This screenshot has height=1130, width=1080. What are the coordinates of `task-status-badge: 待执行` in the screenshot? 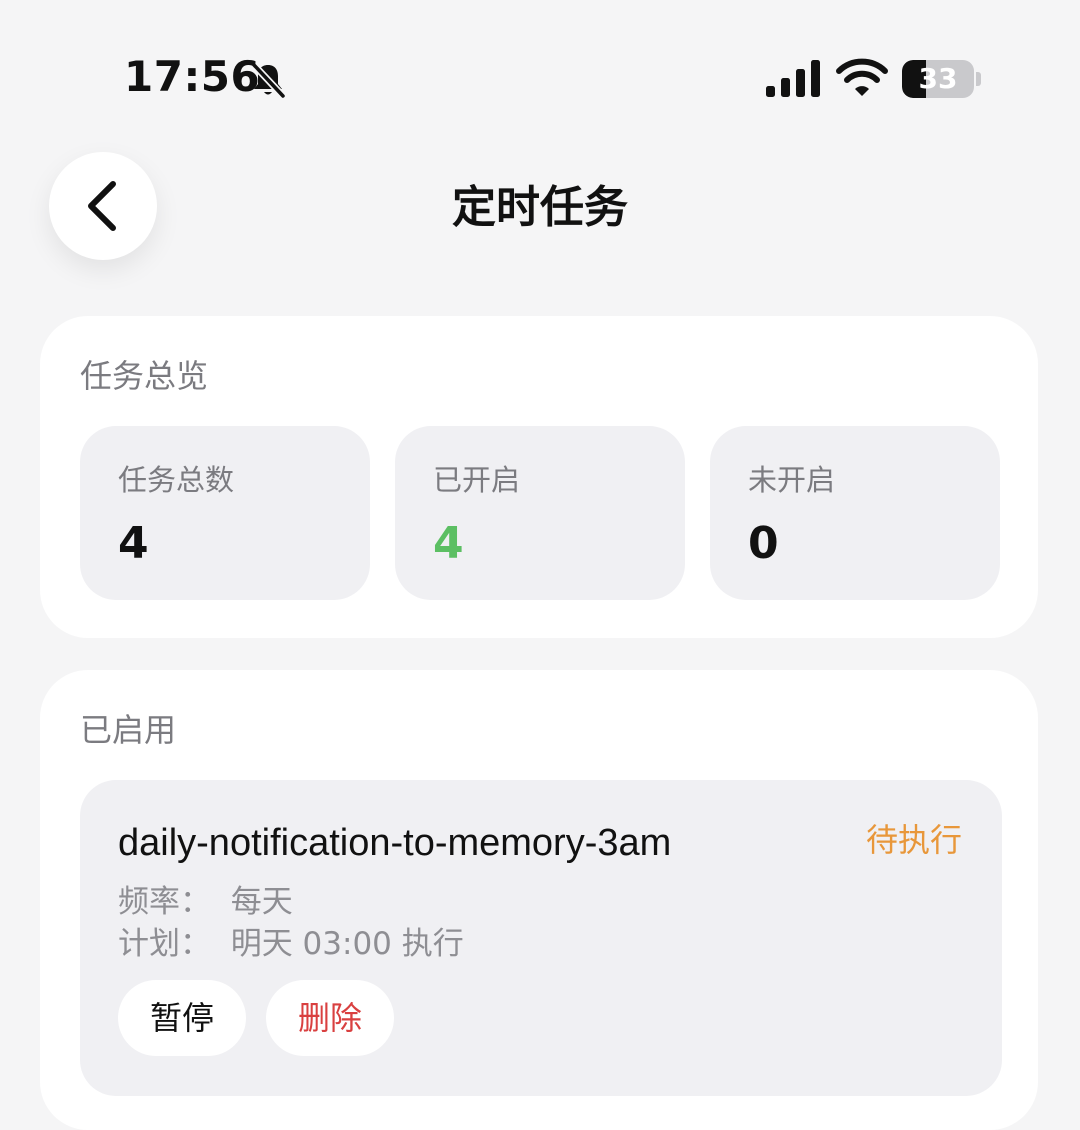 It's located at (913, 840).